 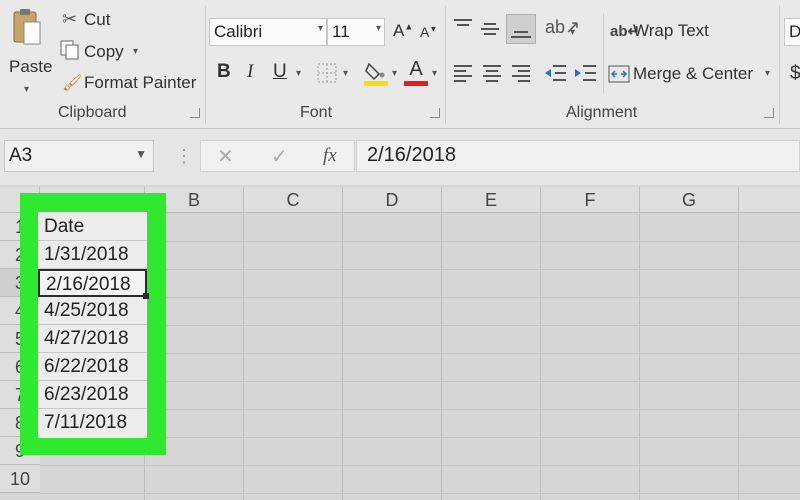 I want to click on paste-icon, so click(x=27, y=28).